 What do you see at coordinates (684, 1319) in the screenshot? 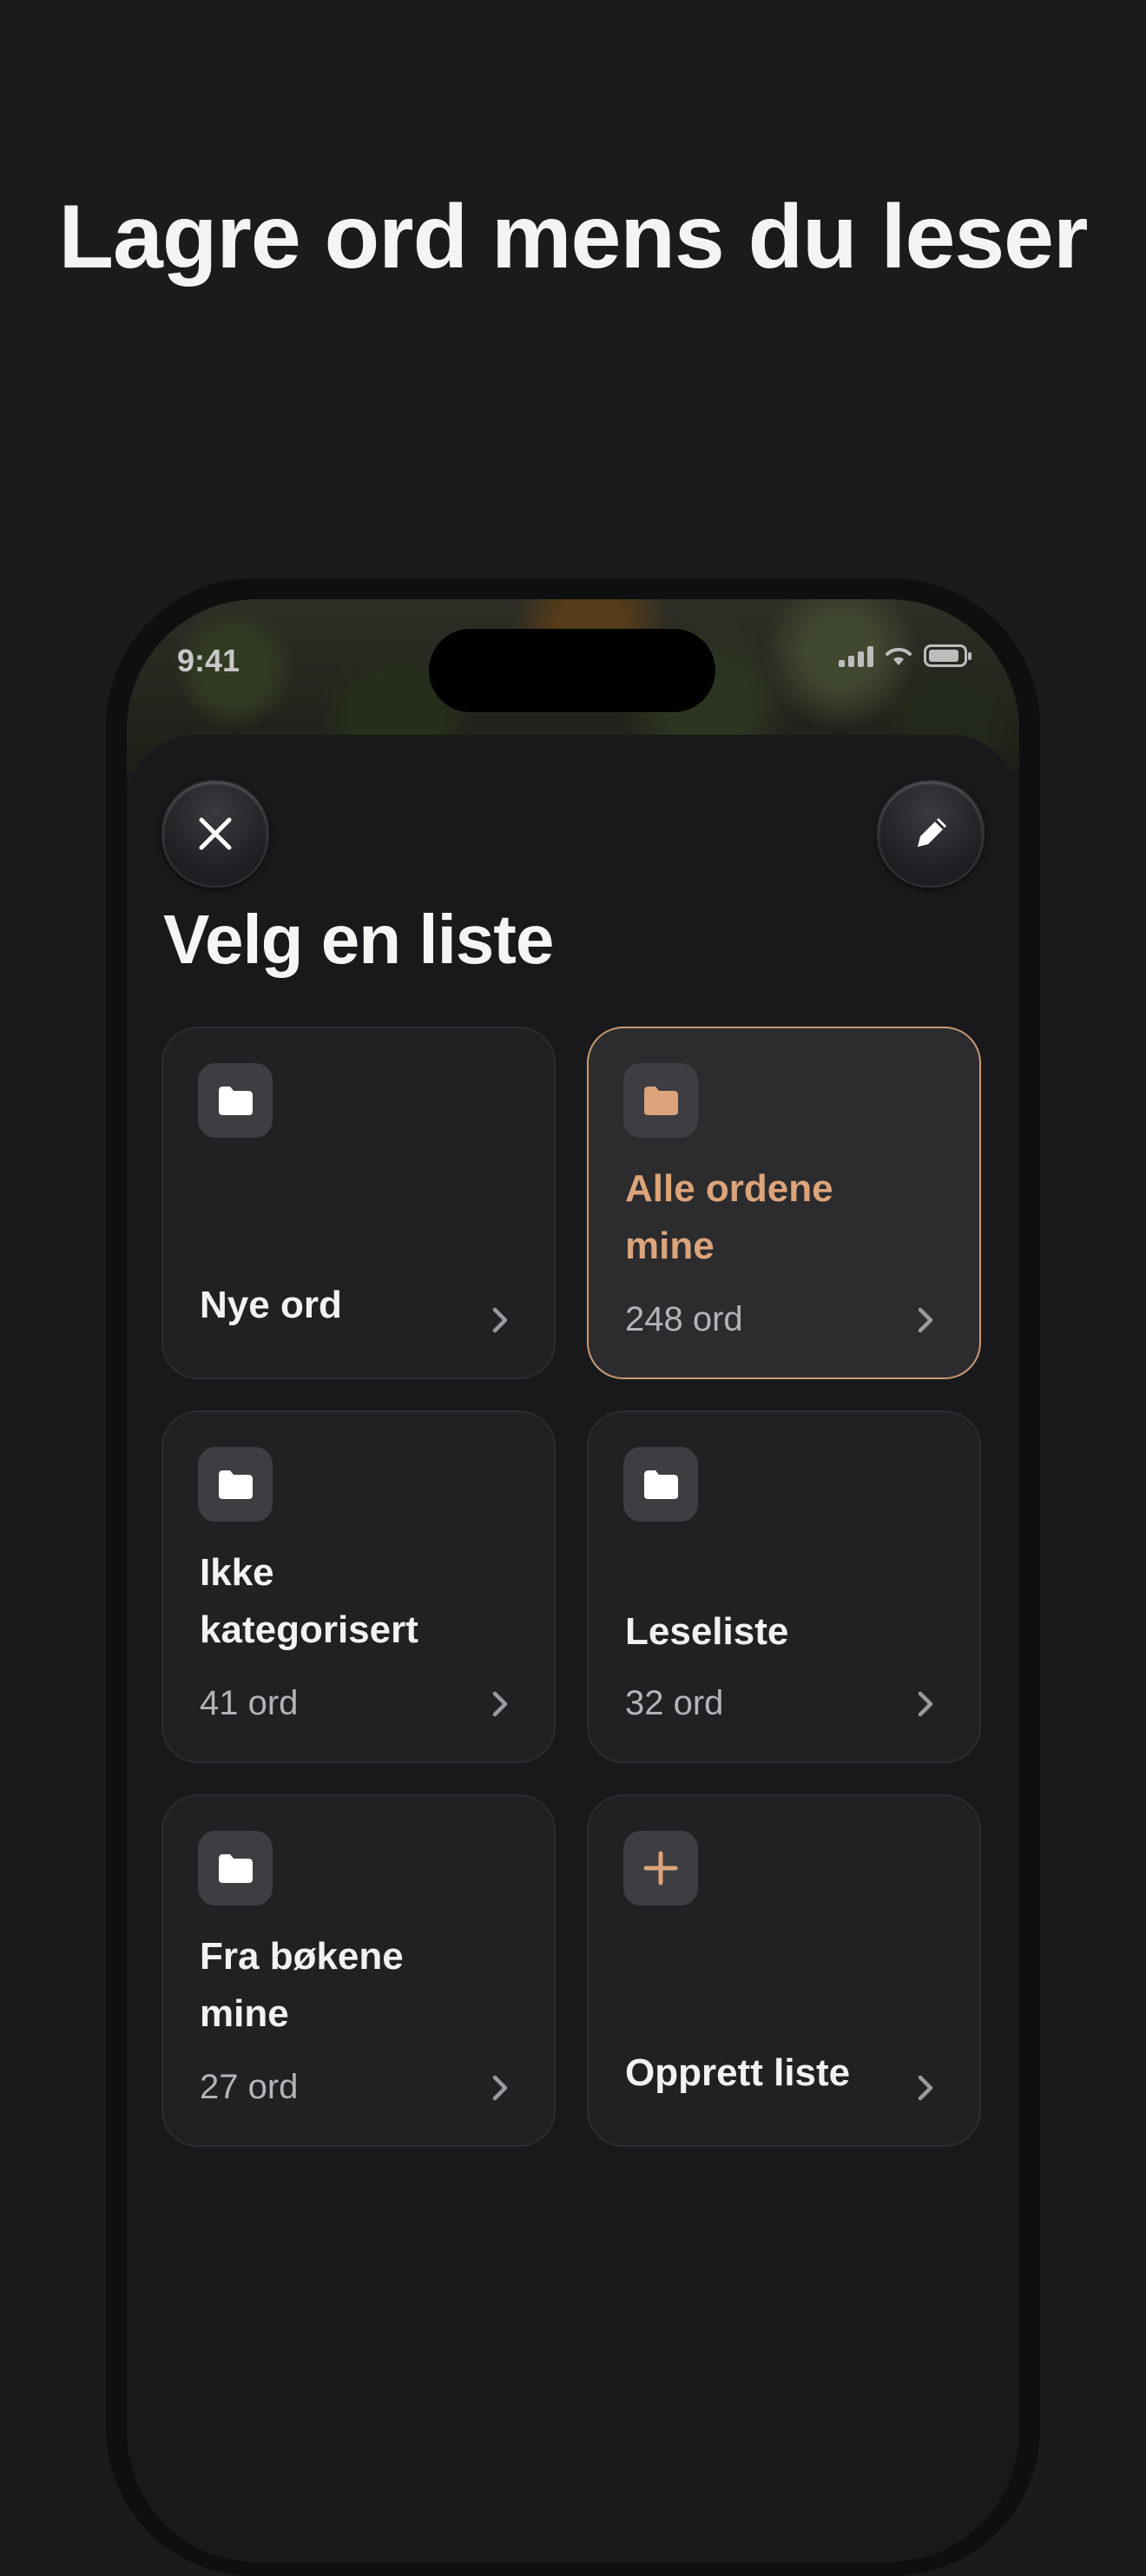
I see `list-card-count: 248 ord` at bounding box center [684, 1319].